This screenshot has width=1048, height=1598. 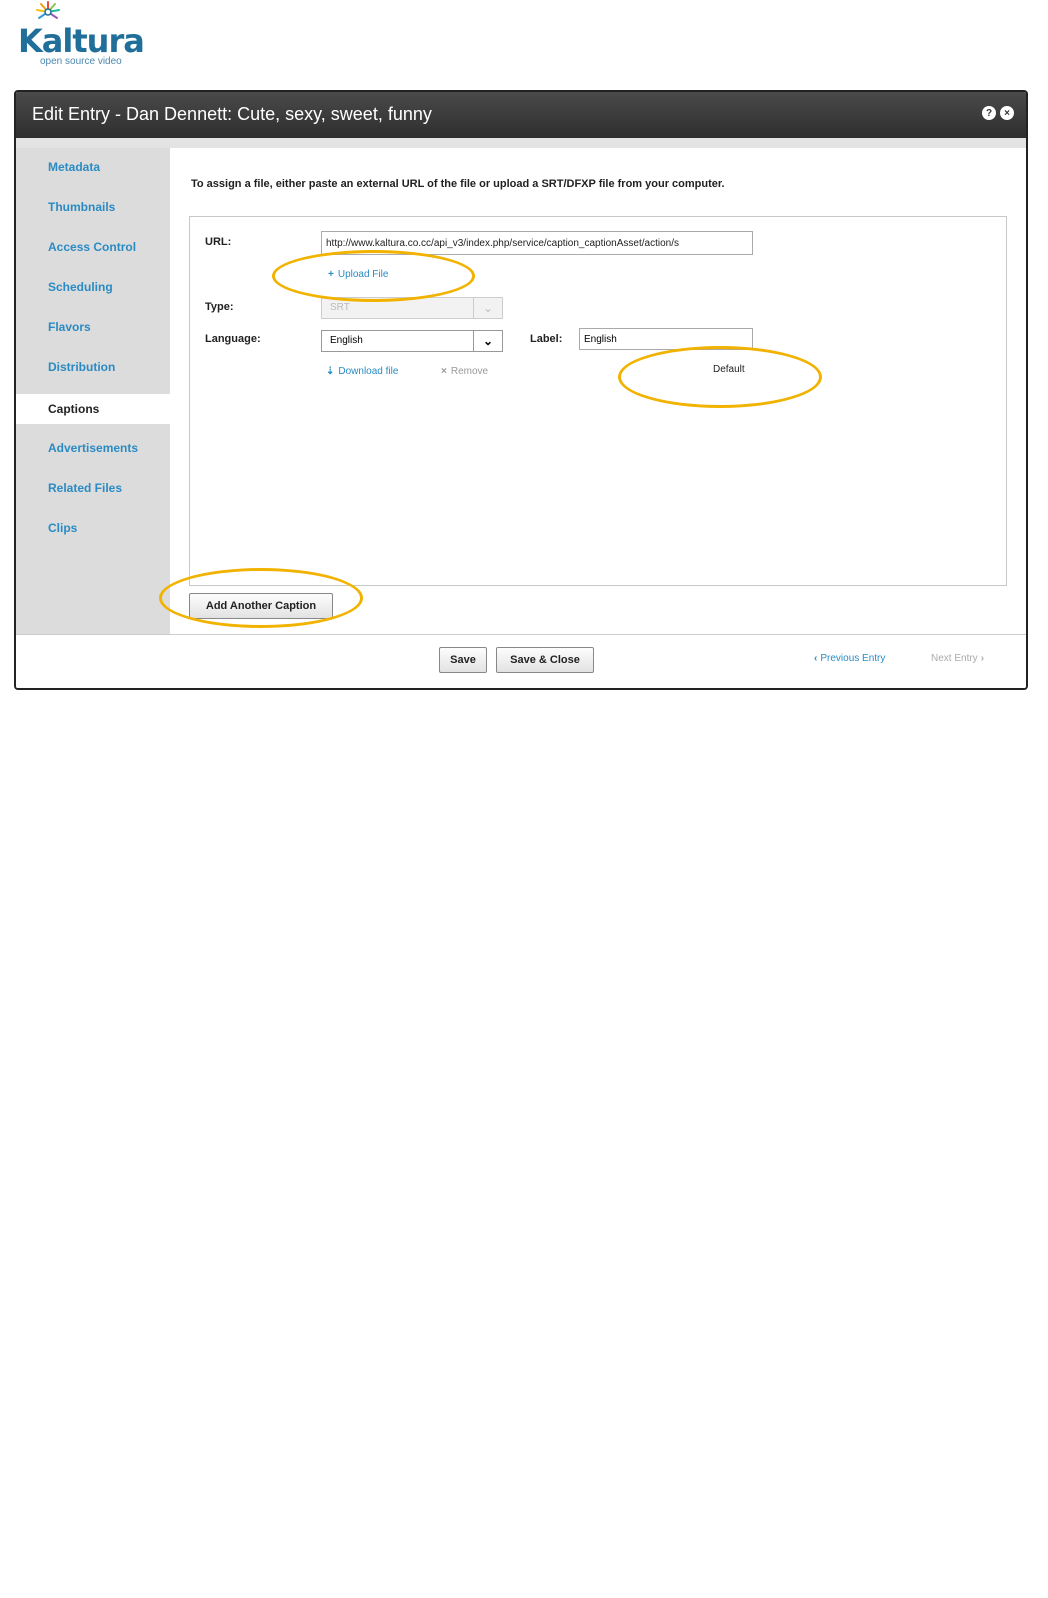 I want to click on add-another-caption-button: Add Another Caption, so click(x=261, y=606).